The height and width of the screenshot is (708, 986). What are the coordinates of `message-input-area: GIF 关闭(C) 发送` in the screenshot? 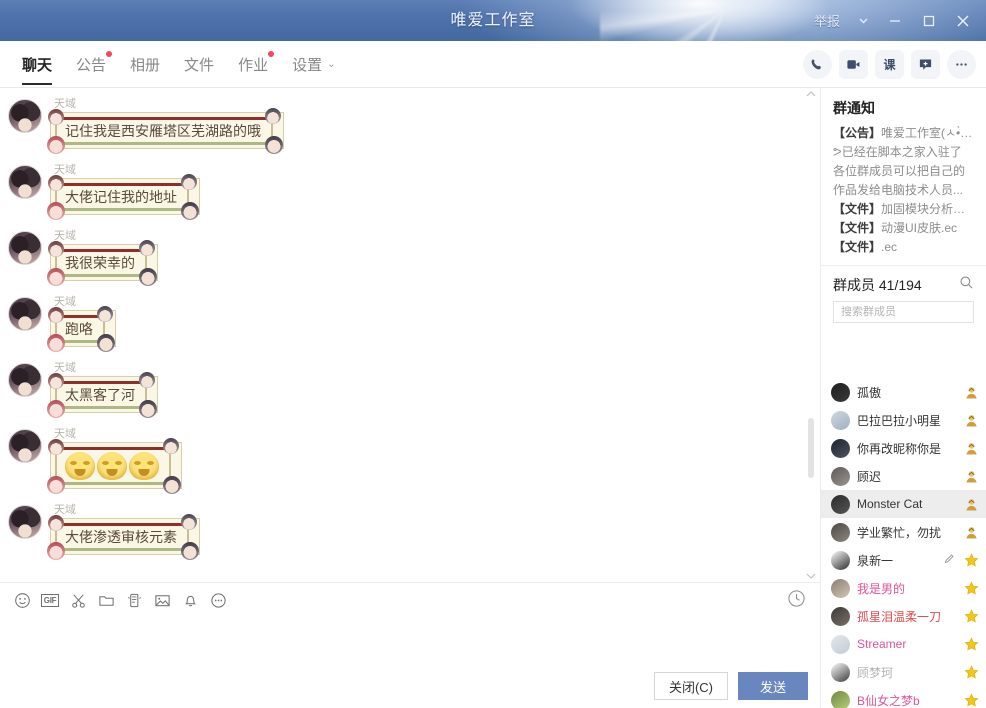 It's located at (410, 645).